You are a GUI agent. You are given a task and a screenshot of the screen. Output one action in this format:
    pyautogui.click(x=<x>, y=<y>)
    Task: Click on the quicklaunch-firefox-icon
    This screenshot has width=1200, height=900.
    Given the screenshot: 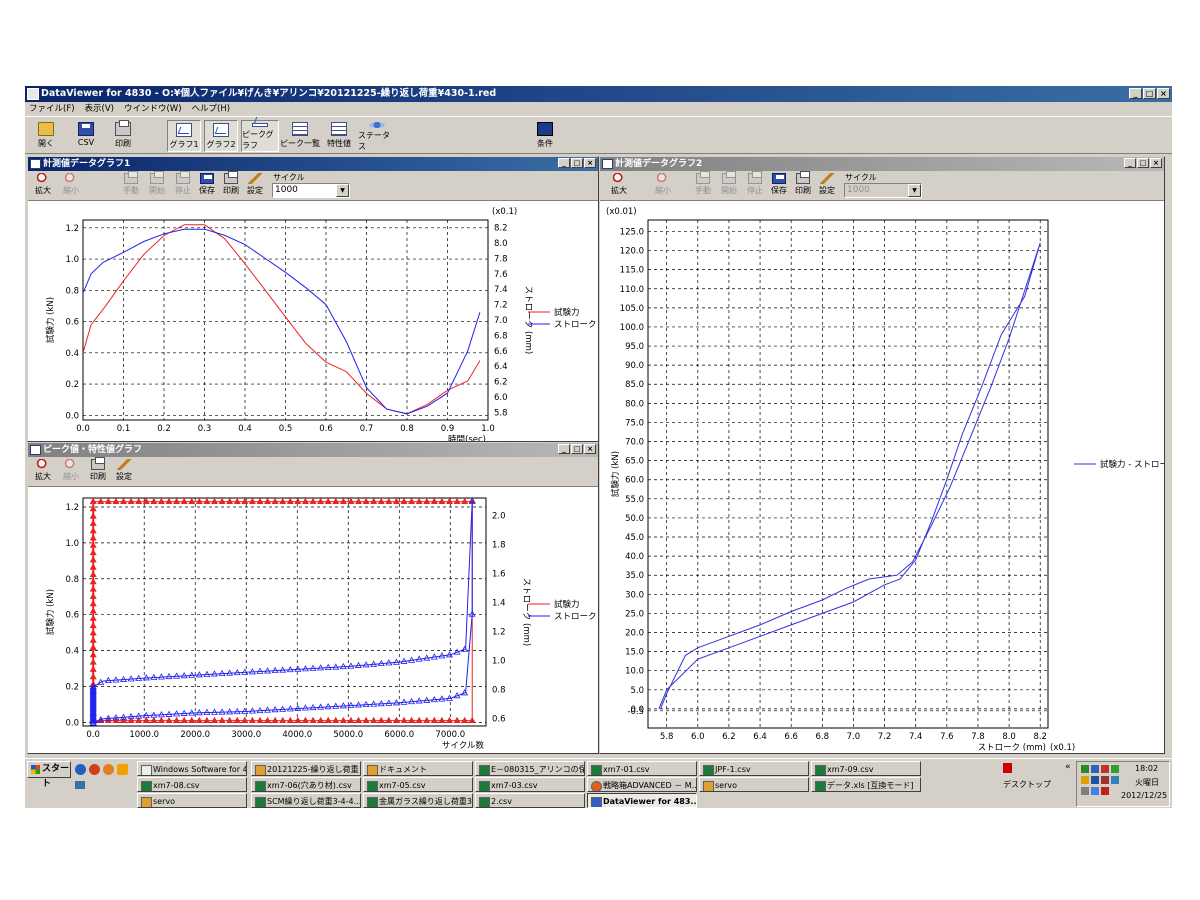 What is the action you would take?
    pyautogui.click(x=94, y=769)
    